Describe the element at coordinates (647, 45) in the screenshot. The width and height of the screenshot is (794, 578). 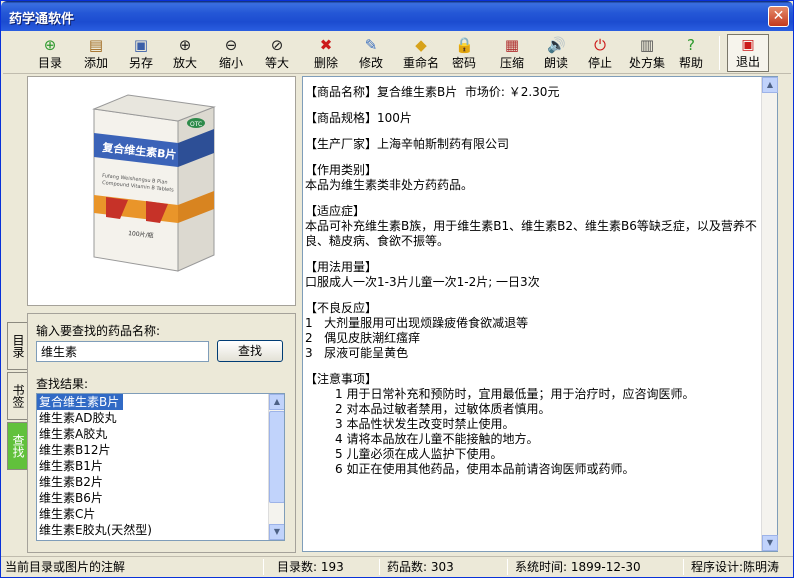
I see `document-icon: ▥` at that location.